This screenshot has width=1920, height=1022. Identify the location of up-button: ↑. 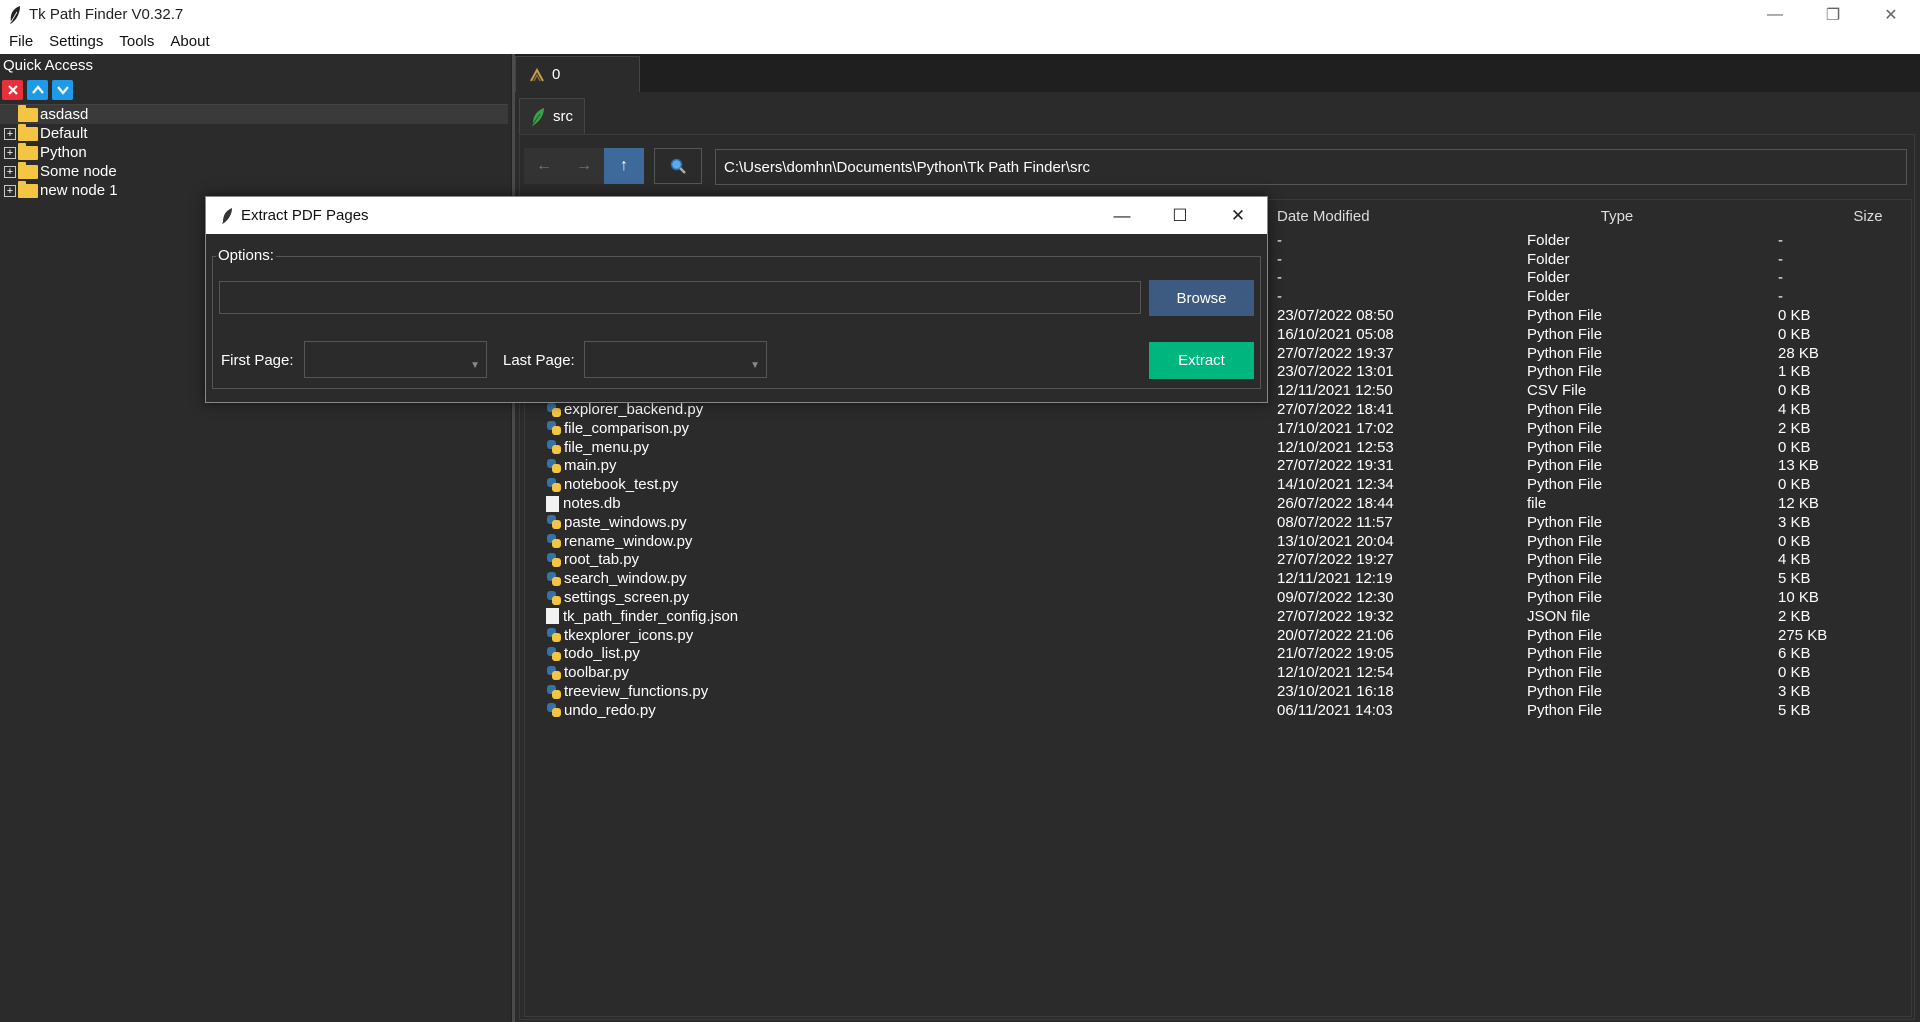
(624, 166).